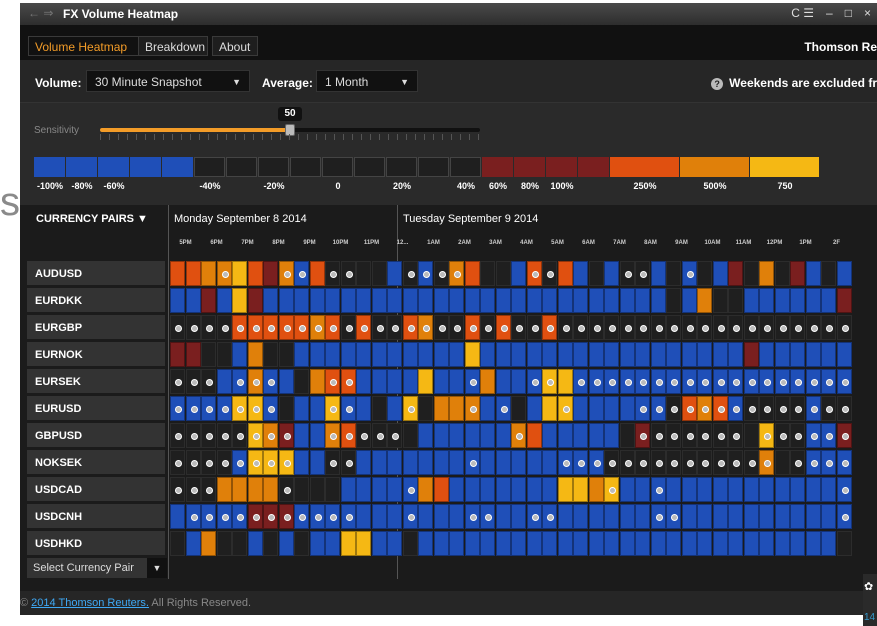  What do you see at coordinates (97, 568) in the screenshot?
I see `select-currency-pair: Select Currency Pair ▼` at bounding box center [97, 568].